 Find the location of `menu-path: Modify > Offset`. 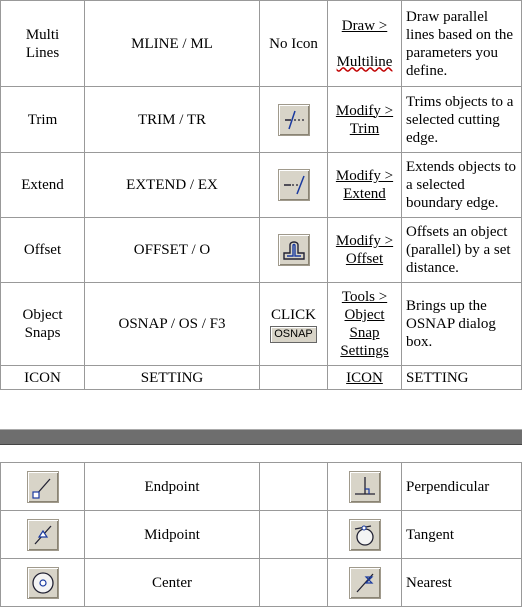

menu-path: Modify > Offset is located at coordinates (364, 250).